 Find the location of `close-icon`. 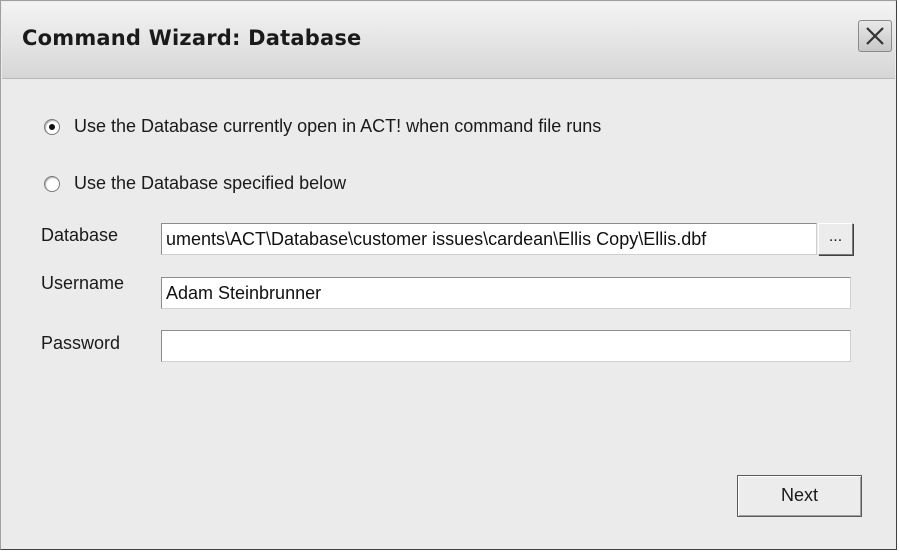

close-icon is located at coordinates (875, 36).